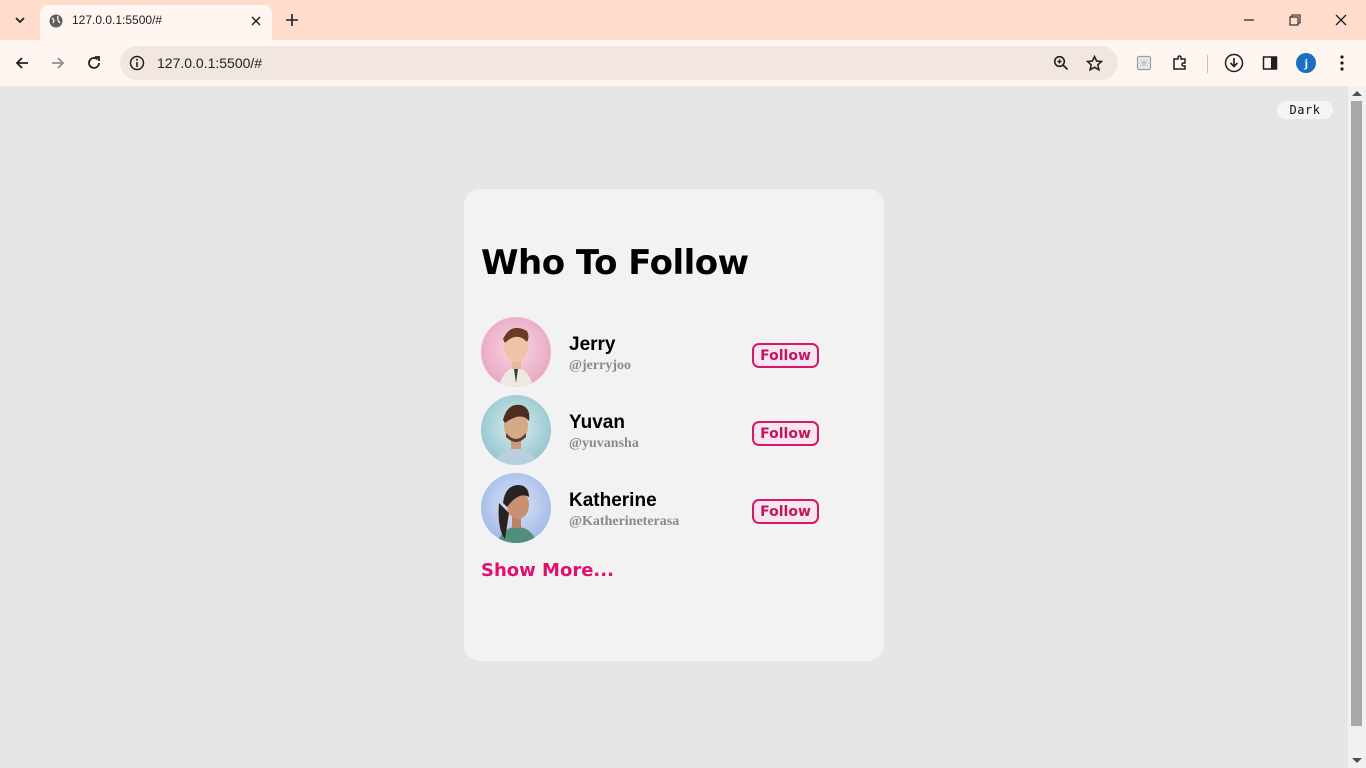 The height and width of the screenshot is (768, 1366). I want to click on minimize-icon, so click(1249, 20).